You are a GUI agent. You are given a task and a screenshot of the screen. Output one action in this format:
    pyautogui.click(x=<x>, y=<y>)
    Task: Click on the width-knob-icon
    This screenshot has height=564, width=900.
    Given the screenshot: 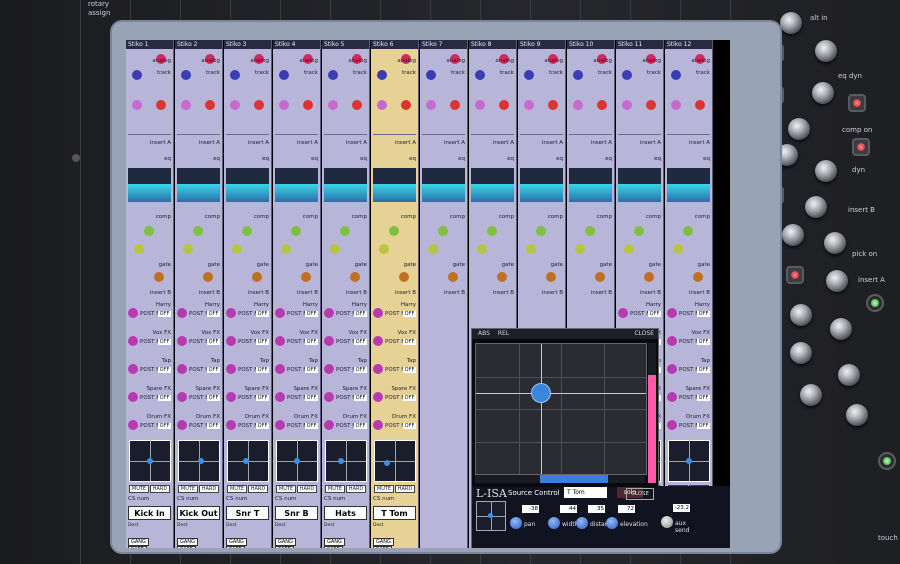 What is the action you would take?
    pyautogui.click(x=554, y=523)
    